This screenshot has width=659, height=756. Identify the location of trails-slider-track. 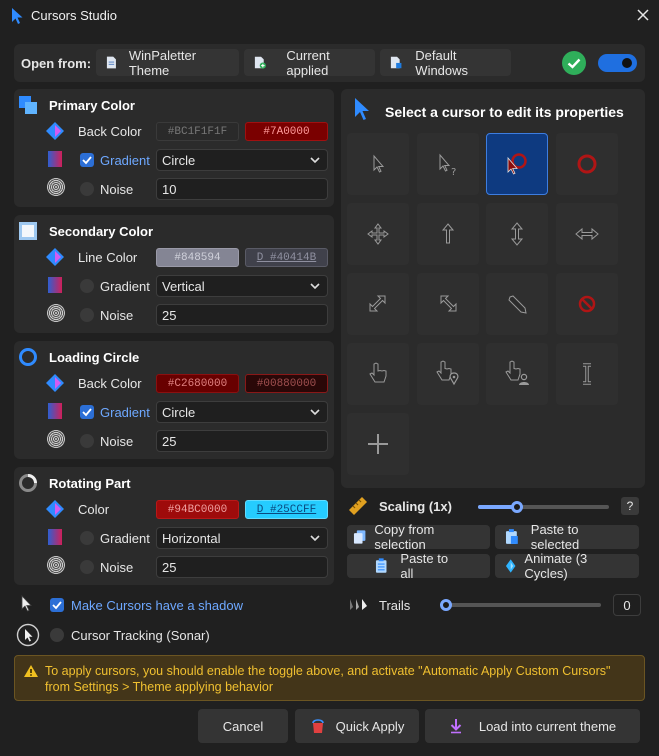
(520, 605).